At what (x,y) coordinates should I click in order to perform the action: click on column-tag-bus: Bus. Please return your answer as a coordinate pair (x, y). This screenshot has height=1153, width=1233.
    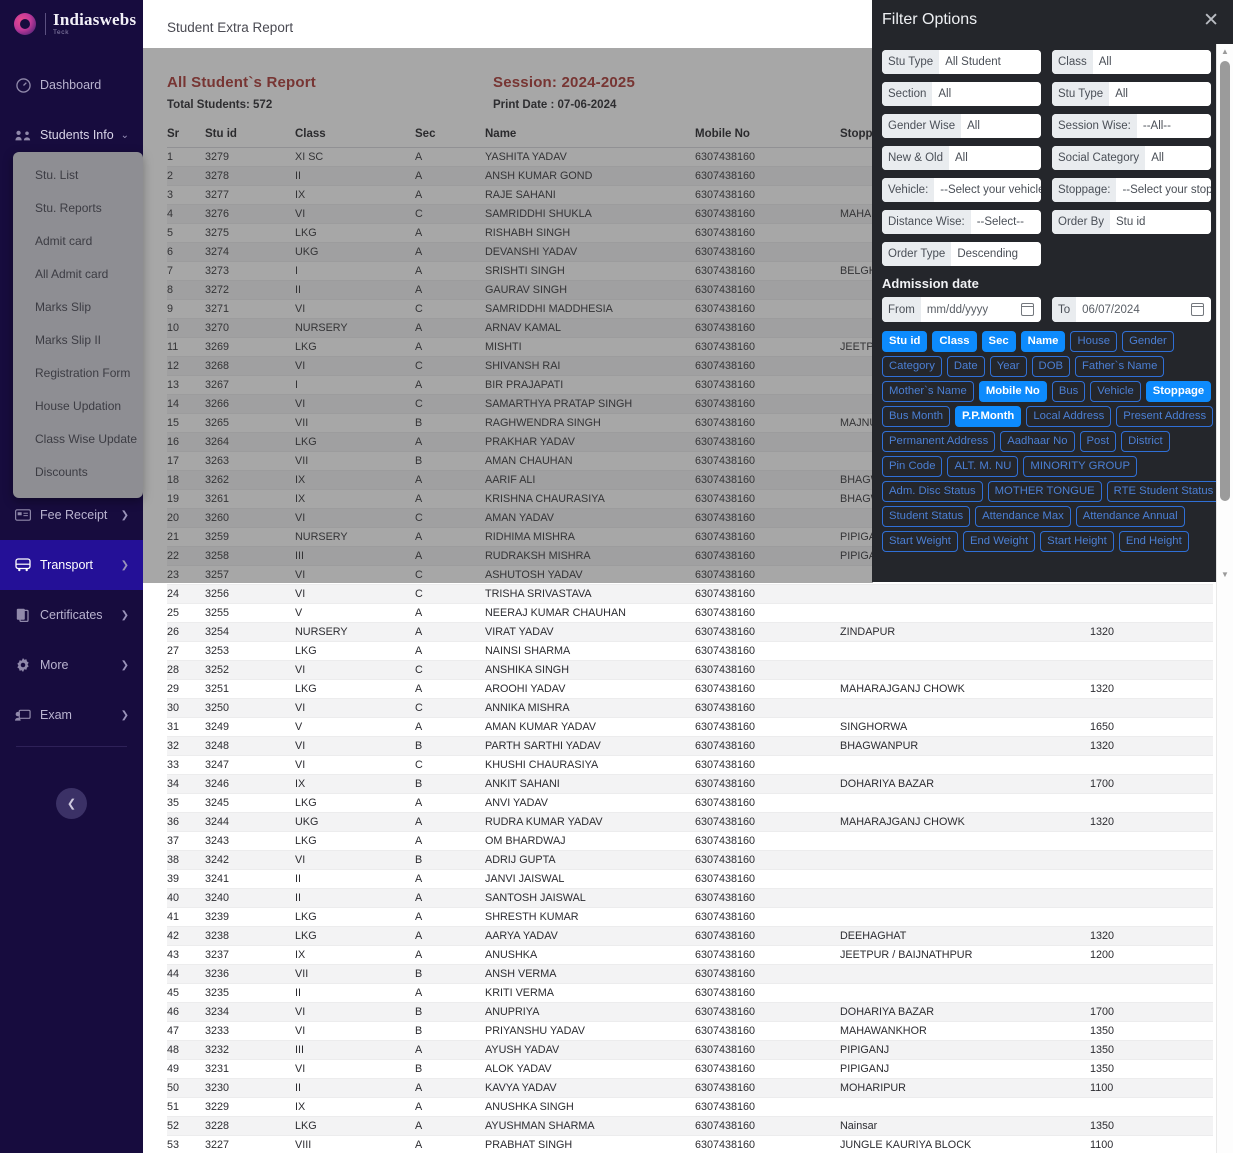
    Looking at the image, I should click on (1068, 391).